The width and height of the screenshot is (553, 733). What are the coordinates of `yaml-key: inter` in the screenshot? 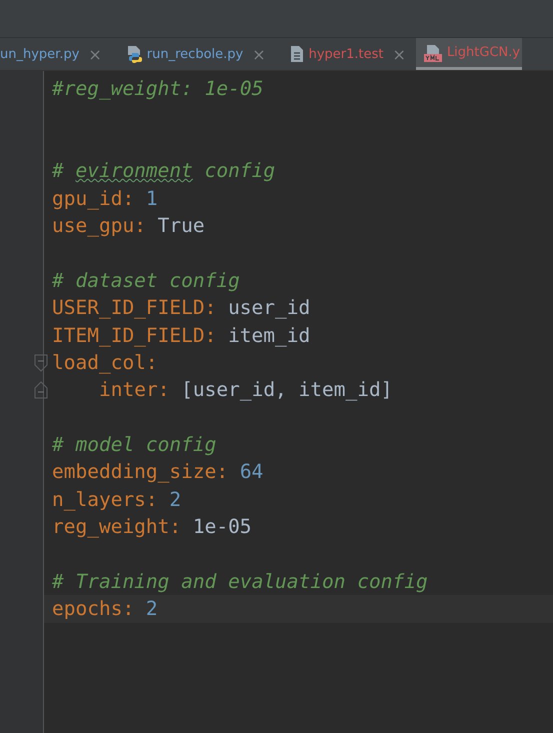 It's located at (128, 390).